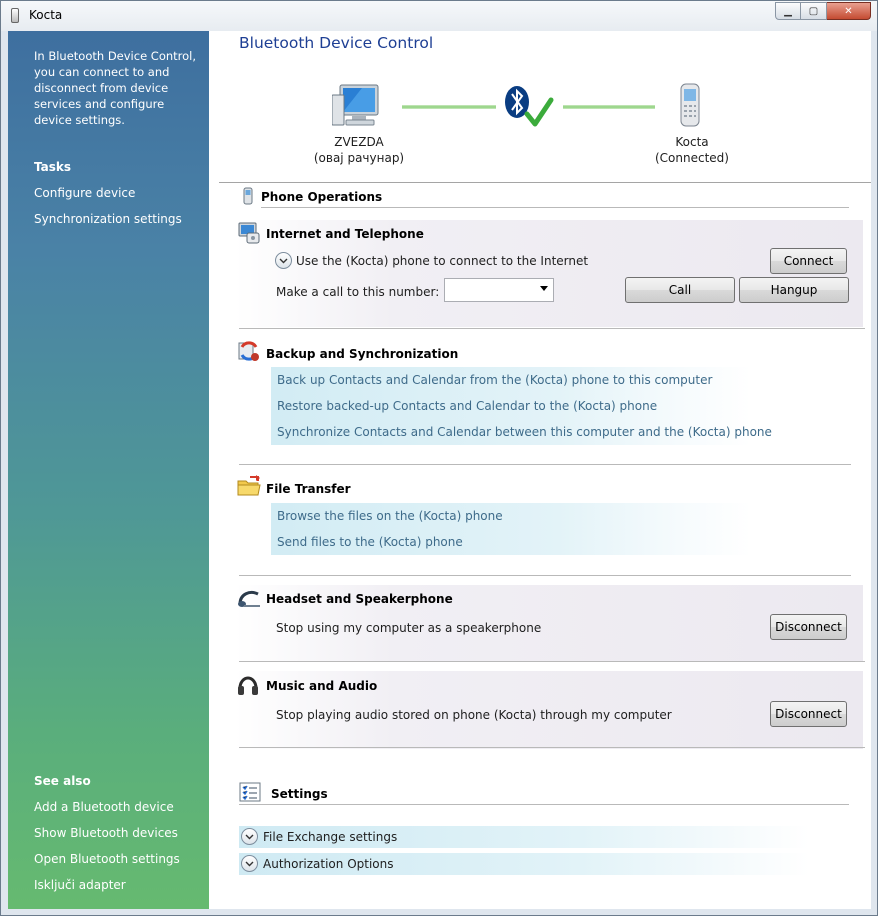  Describe the element at coordinates (511, 542) in the screenshot. I see `send-files-link: Send files to the (Kocta) phone` at that location.